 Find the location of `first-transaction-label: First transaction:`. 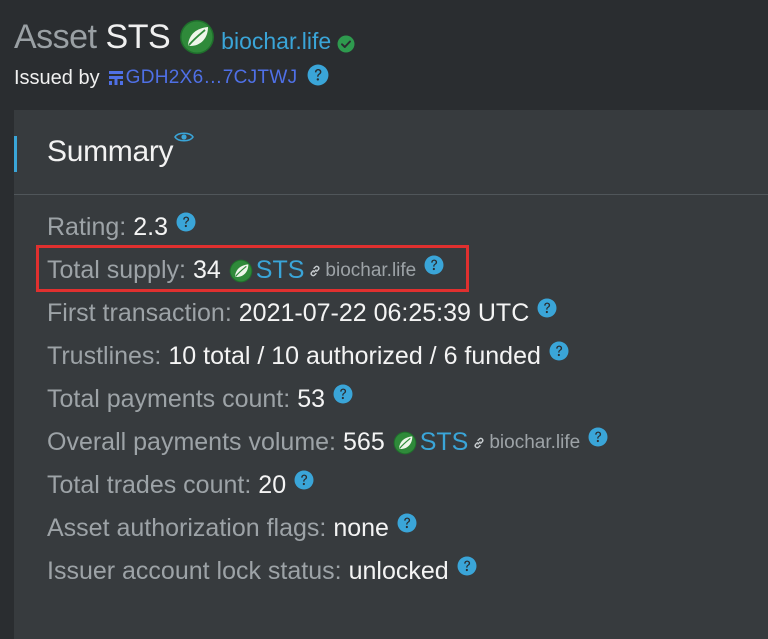

first-transaction-label: First transaction: is located at coordinates (139, 313).